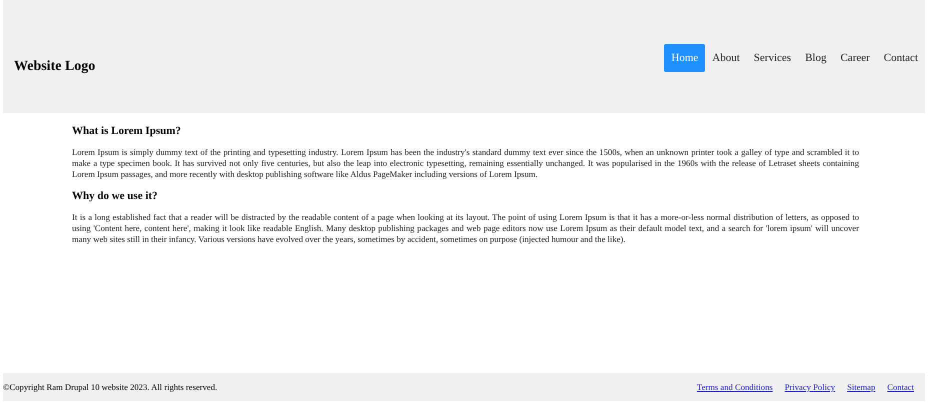  I want to click on paragraph: Lorem Ipsum is simply dummy text of the printing and typesetting industry. Lorem Ipsum has been the industry's standard dummy text ever since the 1500s, when an unknown printer took a galley of type and scrambled it to make a type specimen book. It has survived not only five centuries, but also the leap into electronic typesetting, remaining essentially unchanged. It was popularised in the 1960s with the release of Letraset sheets containing Lorem Ipsum passages, and more recently with desktop publishing software like Aldus PageMaker including versions of Lorem Ipsum., so click(465, 163).